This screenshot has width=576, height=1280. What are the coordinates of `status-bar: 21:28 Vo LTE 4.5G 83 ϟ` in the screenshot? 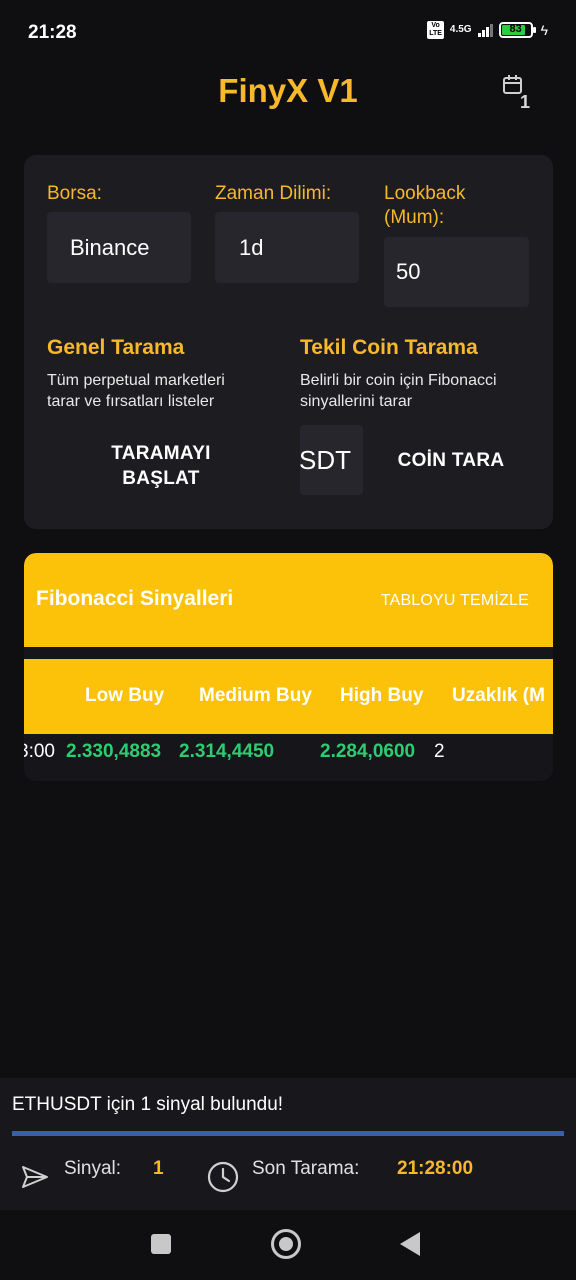 It's located at (288, 32).